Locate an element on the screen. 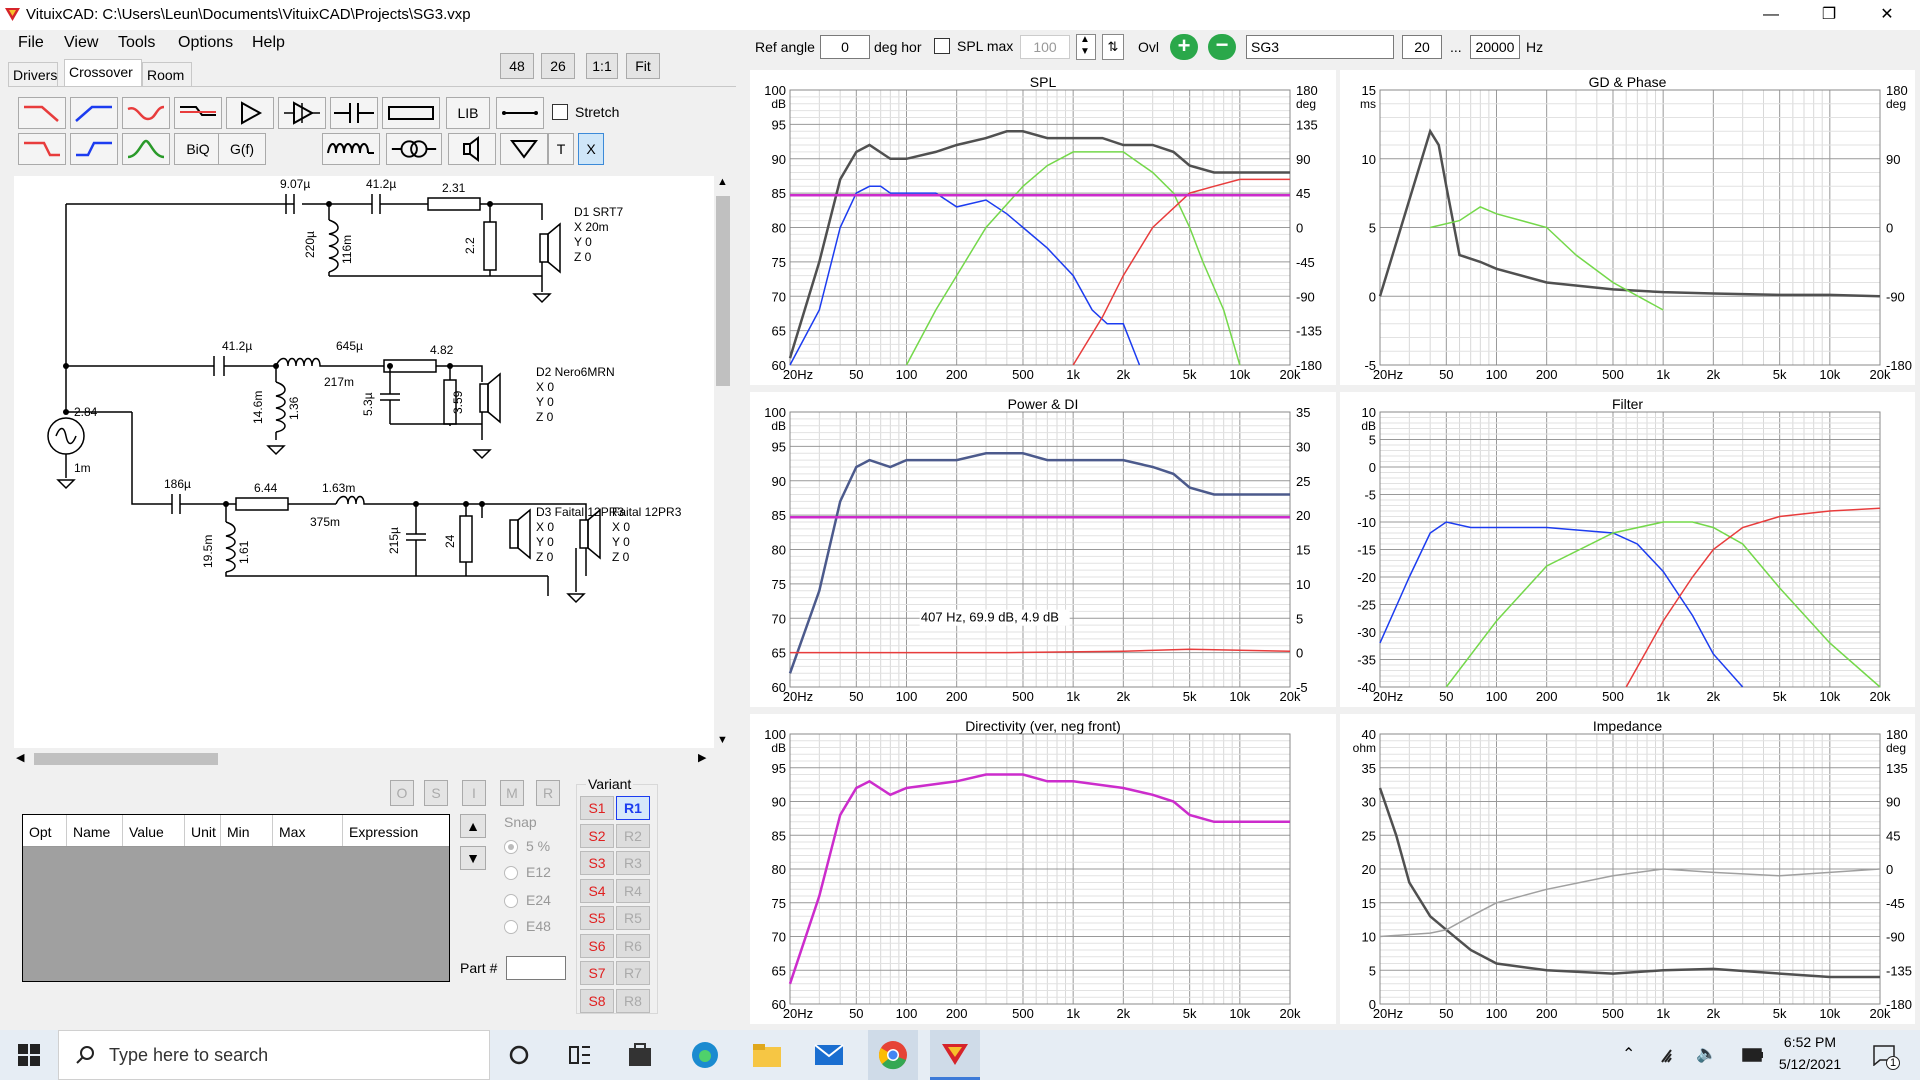 Image resolution: width=1920 pixels, height=1080 pixels. col-value: Value is located at coordinates (154, 830).